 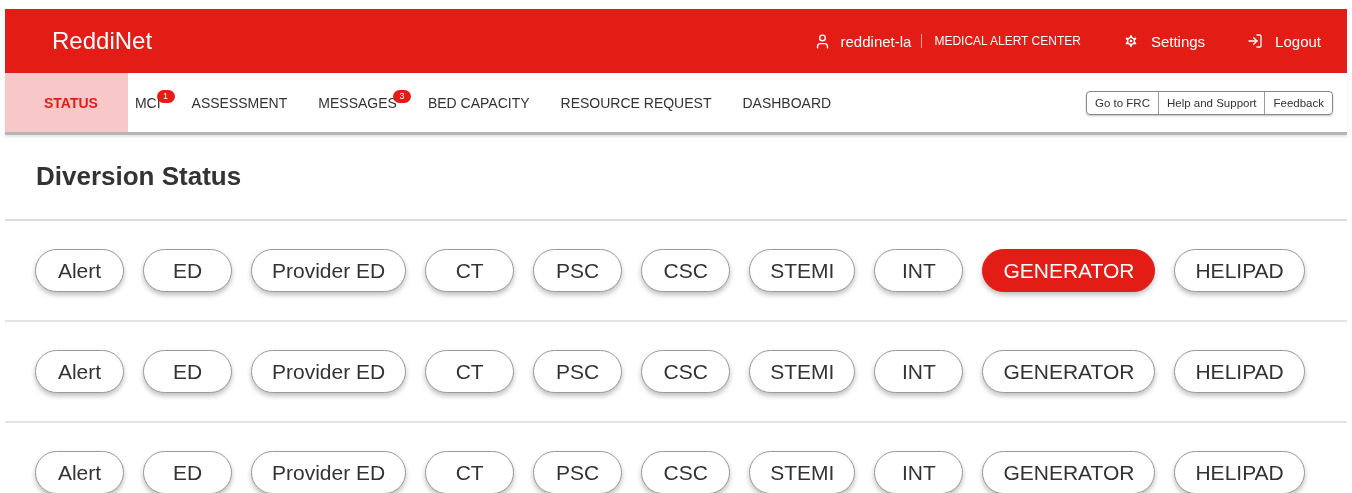 I want to click on organization-name: MEDICAL ALERT CENTER, so click(x=1001, y=41).